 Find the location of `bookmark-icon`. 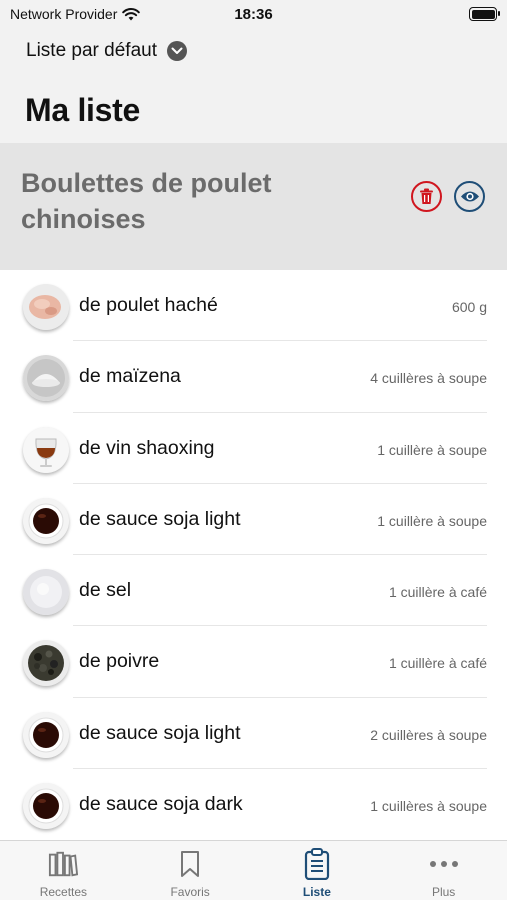

bookmark-icon is located at coordinates (190, 864).